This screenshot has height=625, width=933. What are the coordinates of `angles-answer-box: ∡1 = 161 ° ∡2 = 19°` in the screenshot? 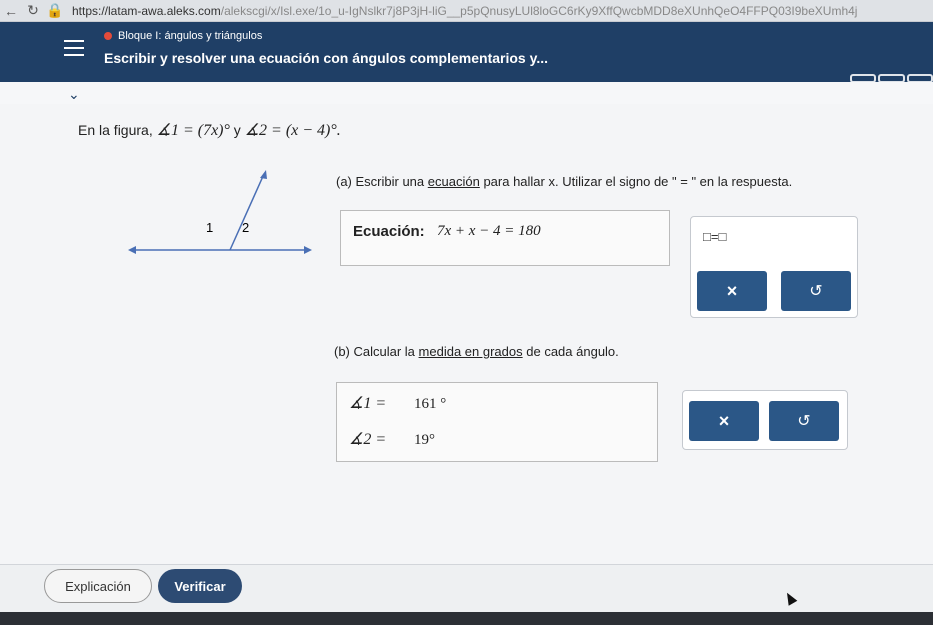 It's located at (497, 422).